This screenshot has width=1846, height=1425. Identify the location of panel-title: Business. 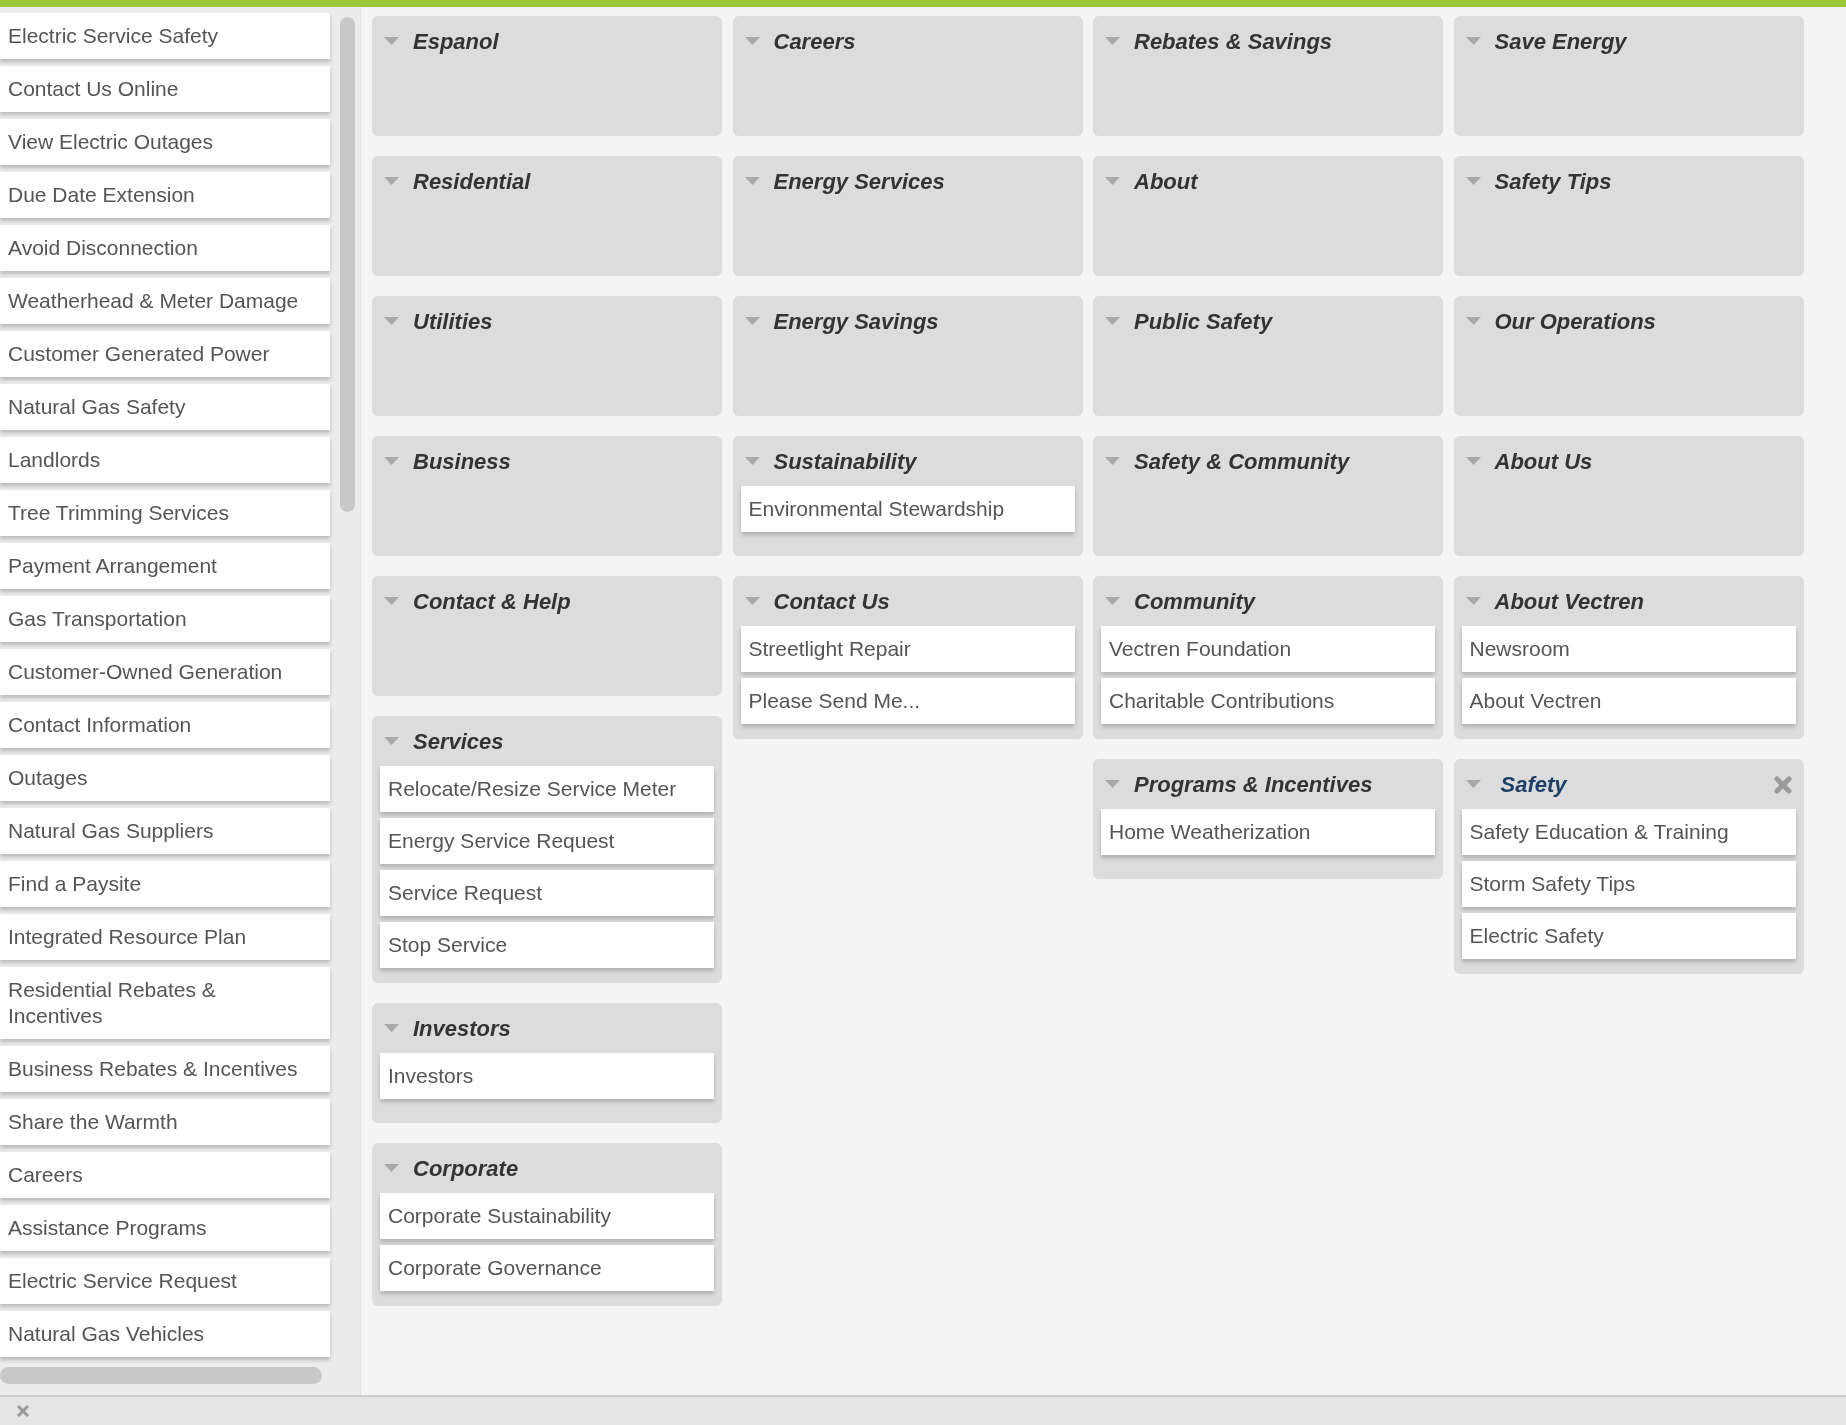
(462, 461).